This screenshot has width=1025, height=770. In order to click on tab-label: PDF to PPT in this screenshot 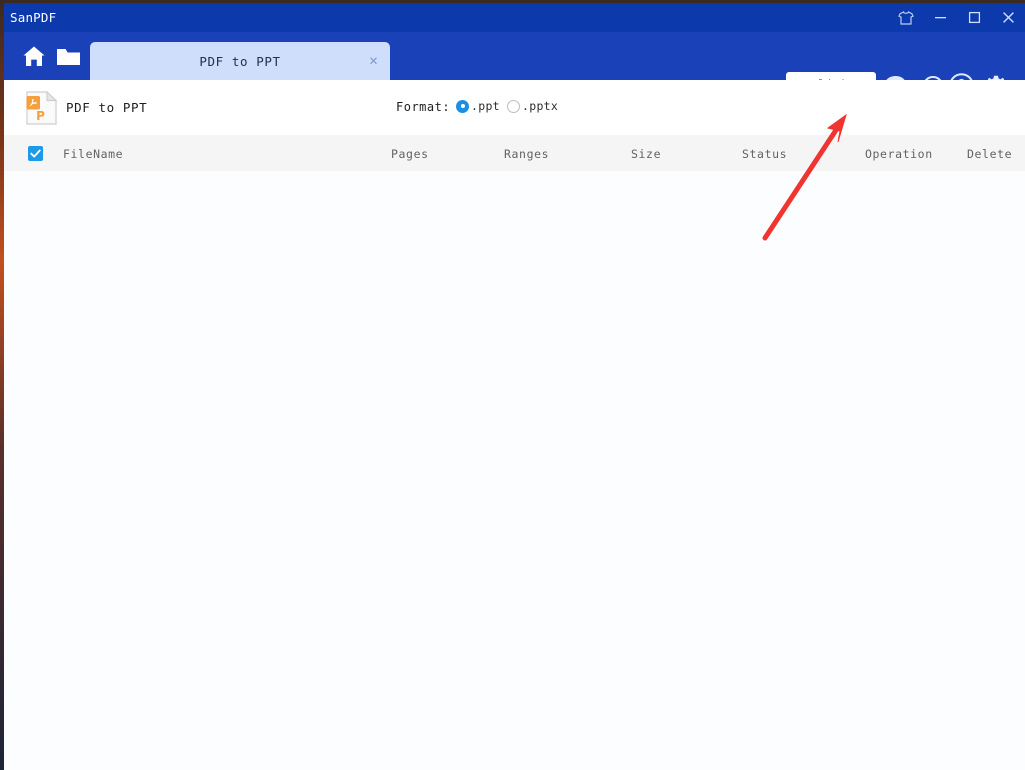, I will do `click(240, 61)`.